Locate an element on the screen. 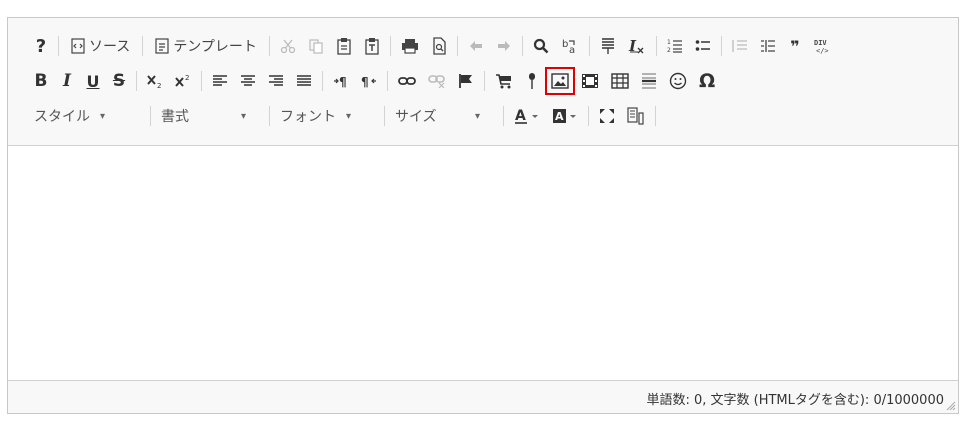  svg-text: a is located at coordinates (572, 49).